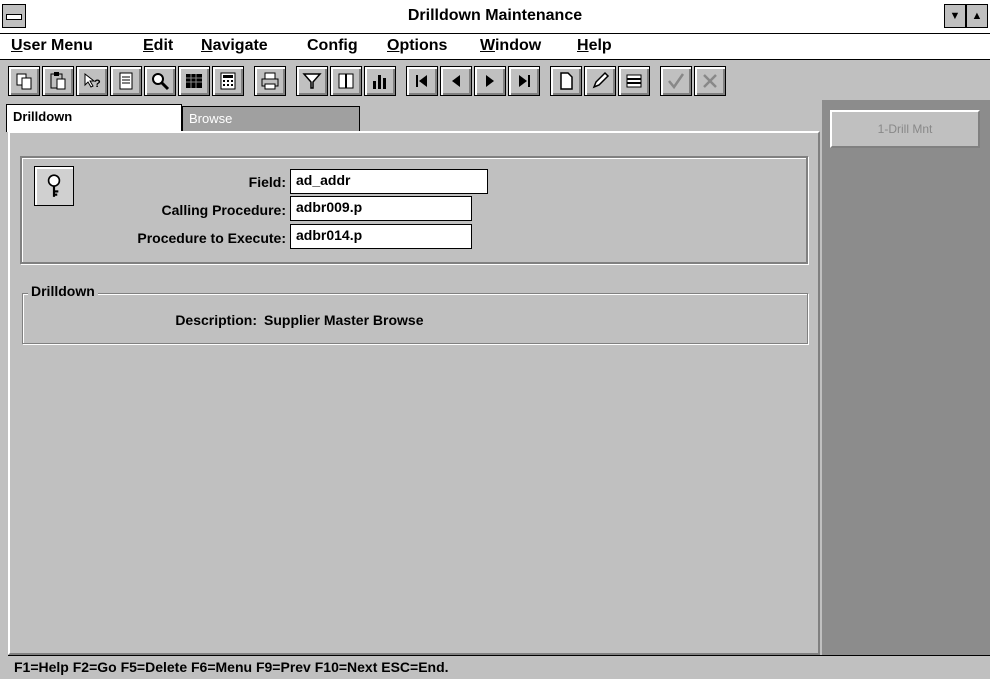  What do you see at coordinates (92, 81) in the screenshot?
I see `help-icon: ?` at bounding box center [92, 81].